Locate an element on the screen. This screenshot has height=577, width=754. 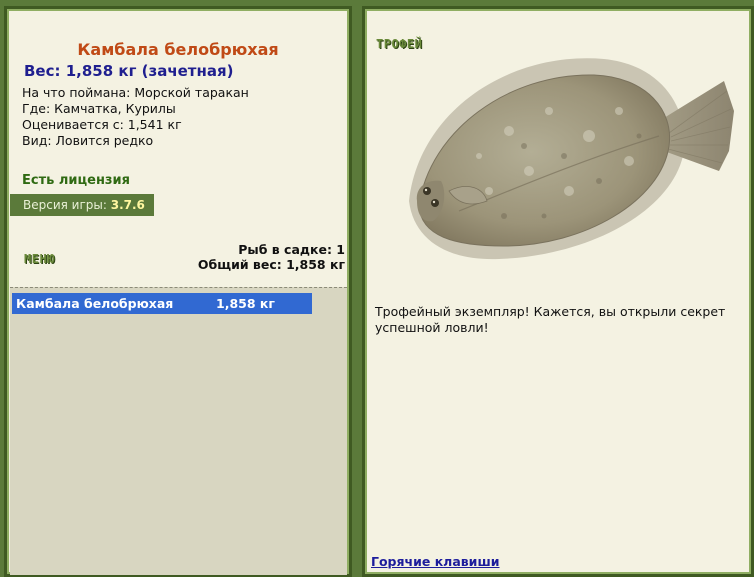
version-value: 3.7.6 is located at coordinates (127, 205).